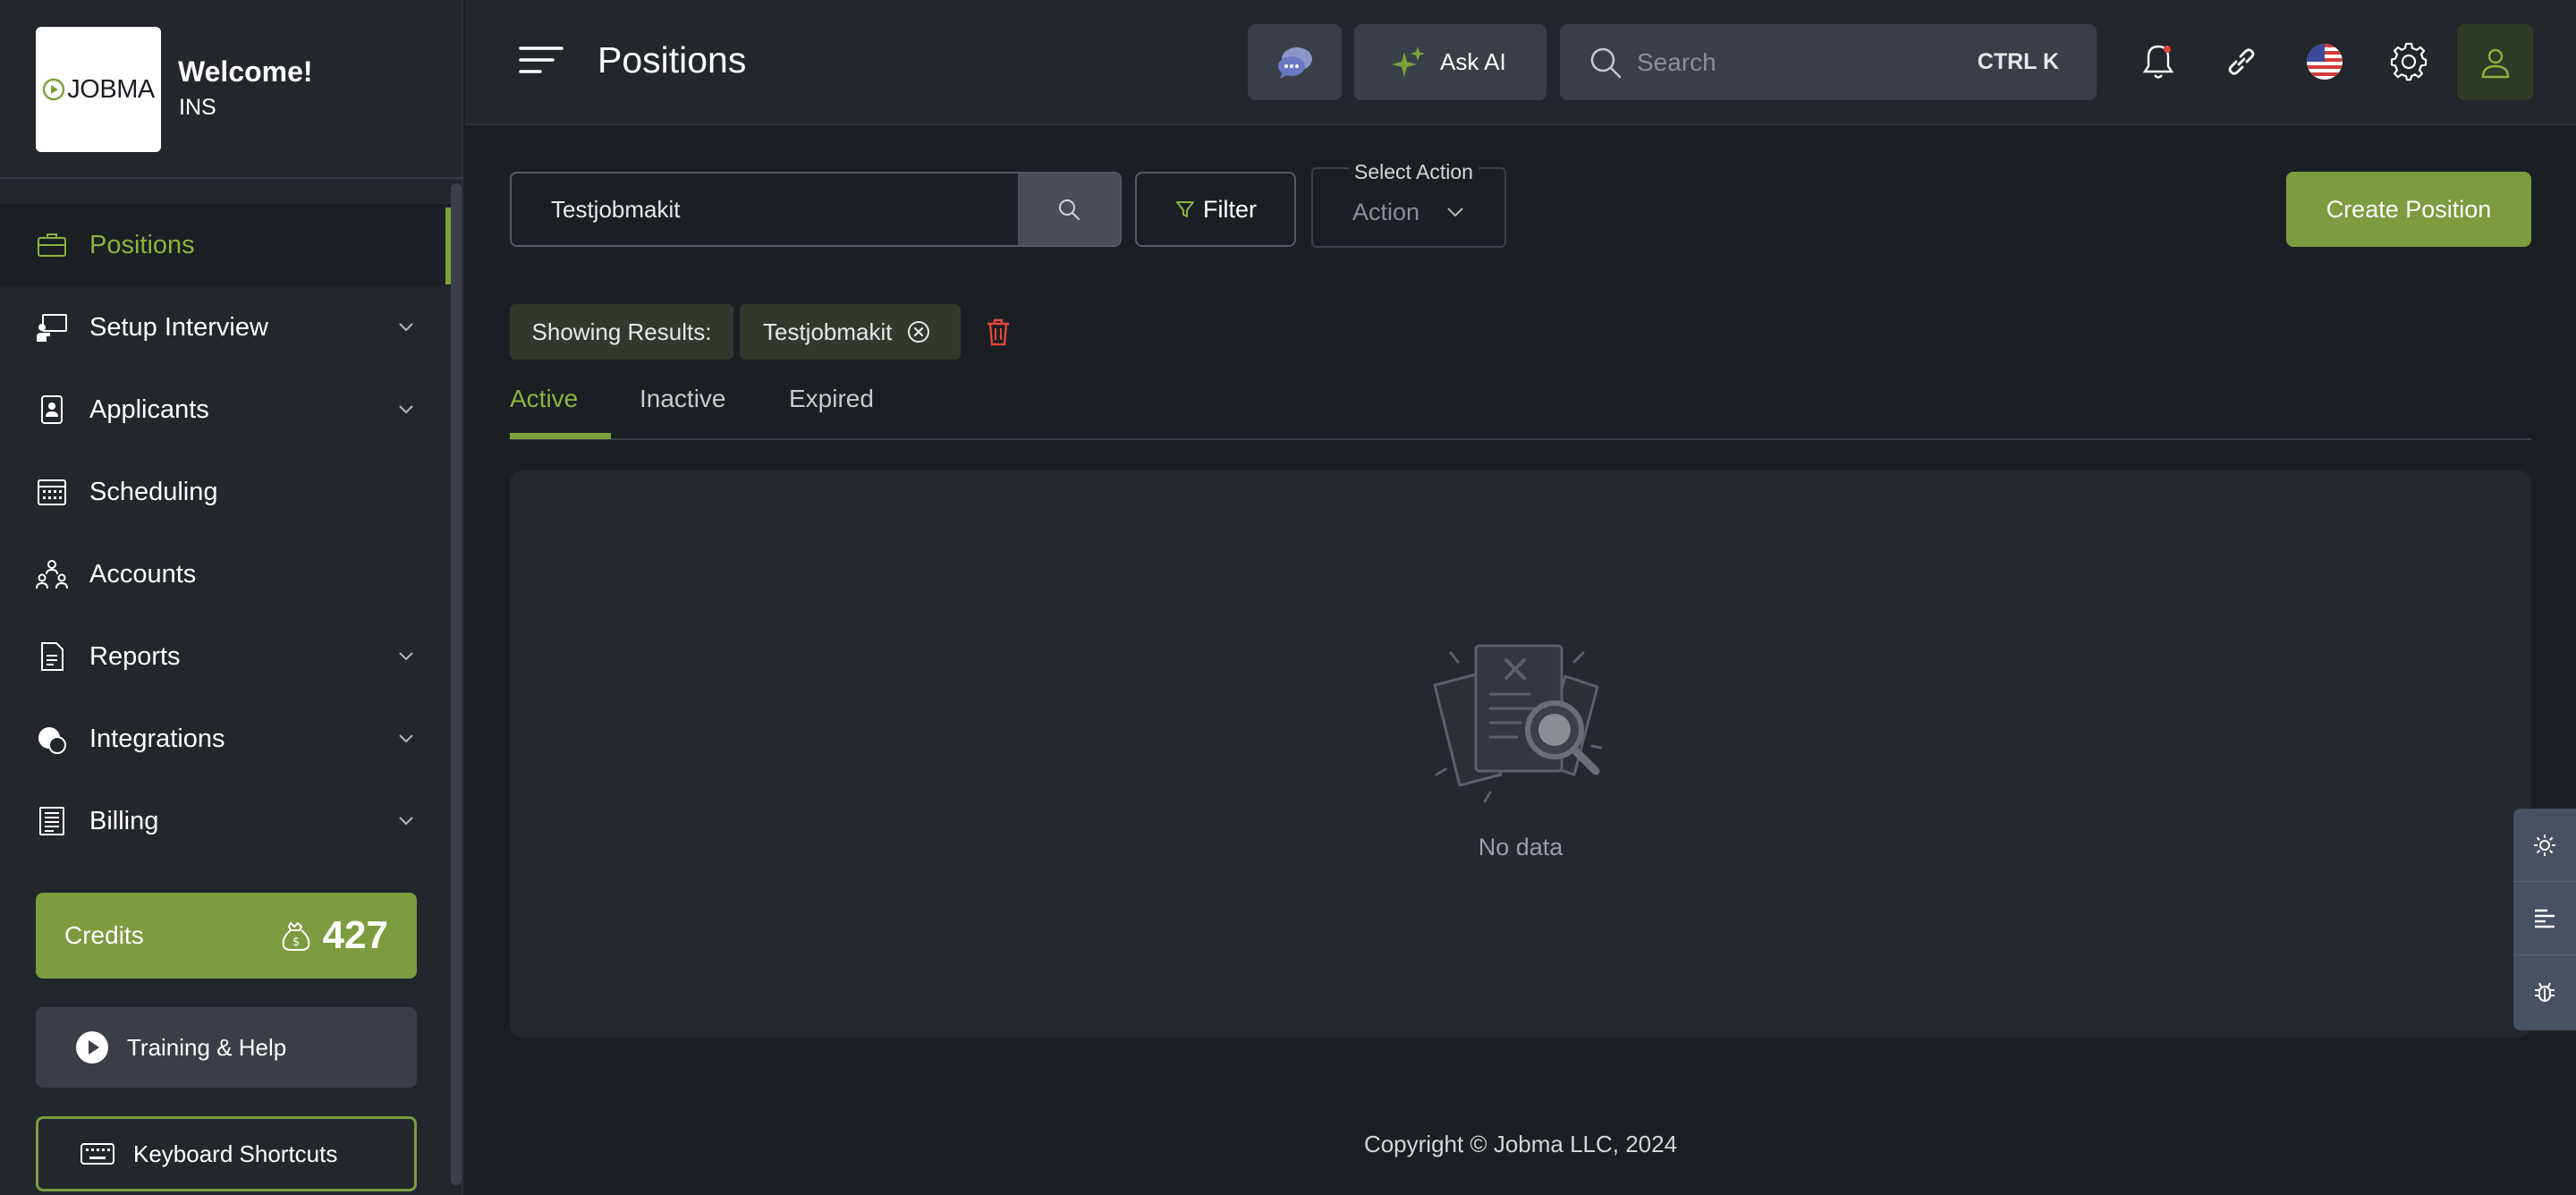  I want to click on sidebar-item-label: Reports, so click(135, 656).